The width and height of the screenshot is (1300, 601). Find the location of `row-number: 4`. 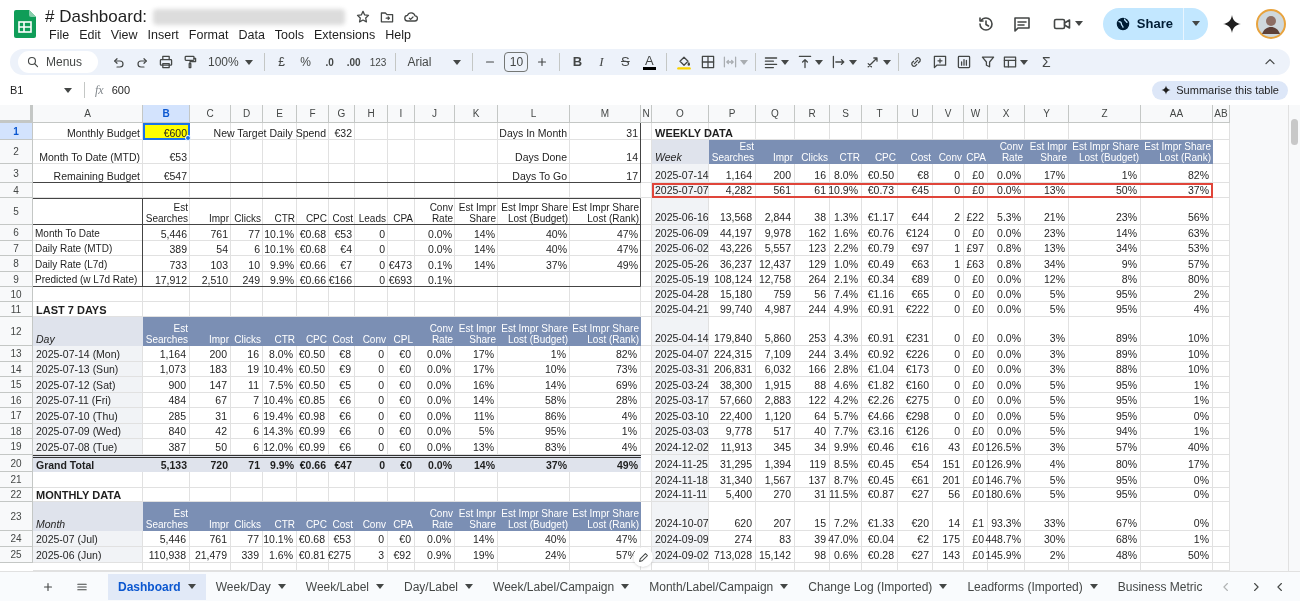

row-number: 4 is located at coordinates (16, 190).